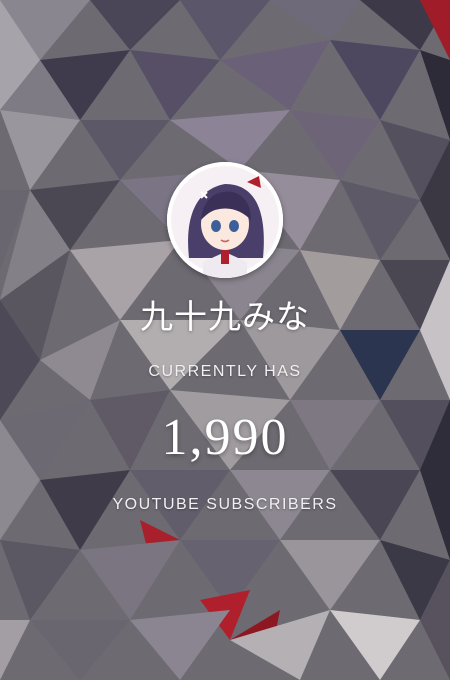  Describe the element at coordinates (225, 316) in the screenshot. I see `channel-name: 九十九みな` at that location.